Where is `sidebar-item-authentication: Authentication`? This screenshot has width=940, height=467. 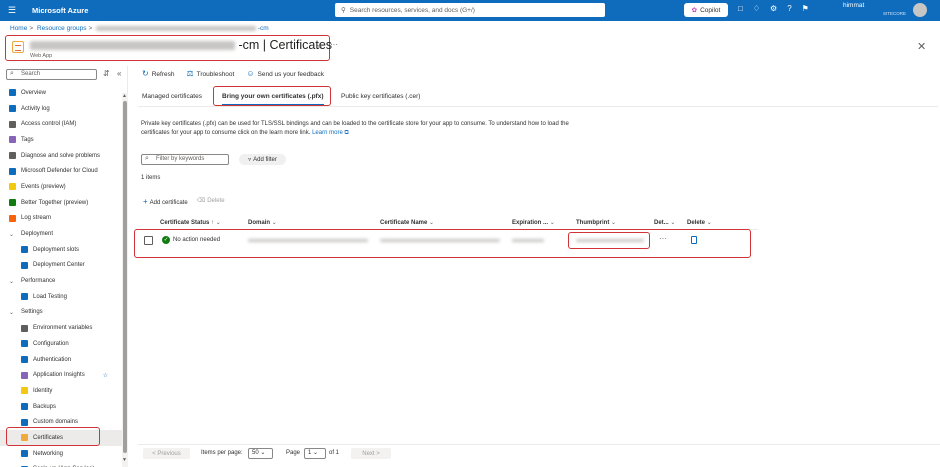 sidebar-item-authentication: Authentication is located at coordinates (61, 360).